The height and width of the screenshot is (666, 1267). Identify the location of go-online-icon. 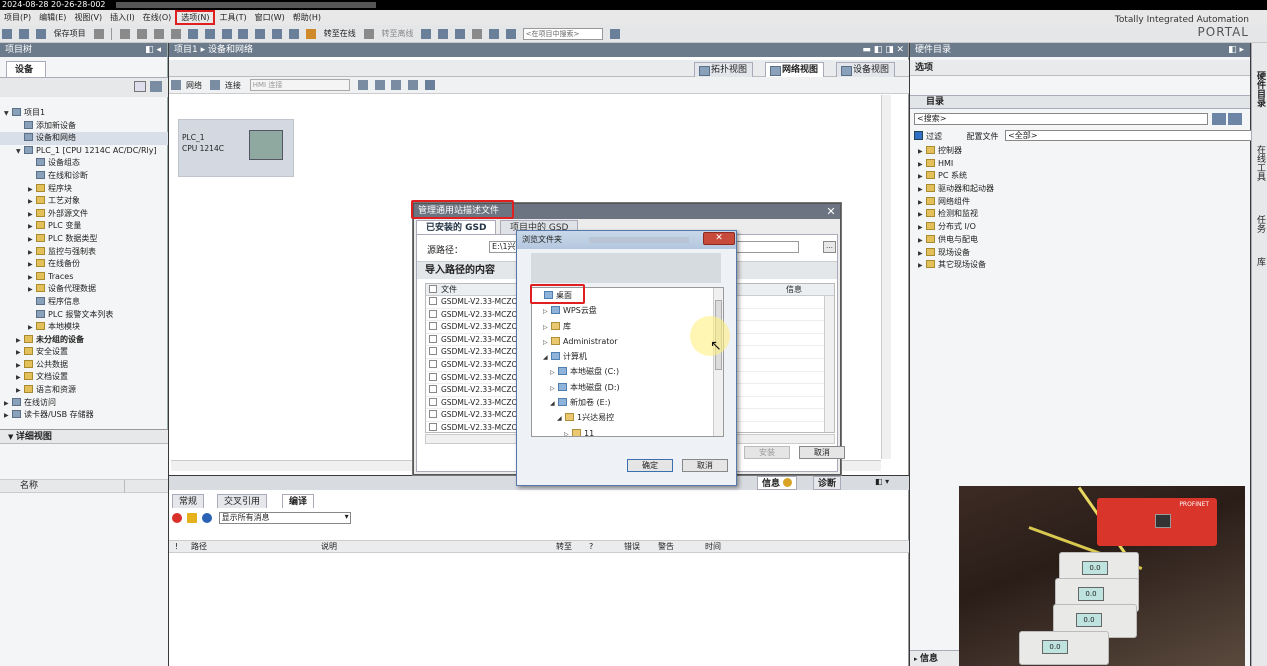
(310, 34).